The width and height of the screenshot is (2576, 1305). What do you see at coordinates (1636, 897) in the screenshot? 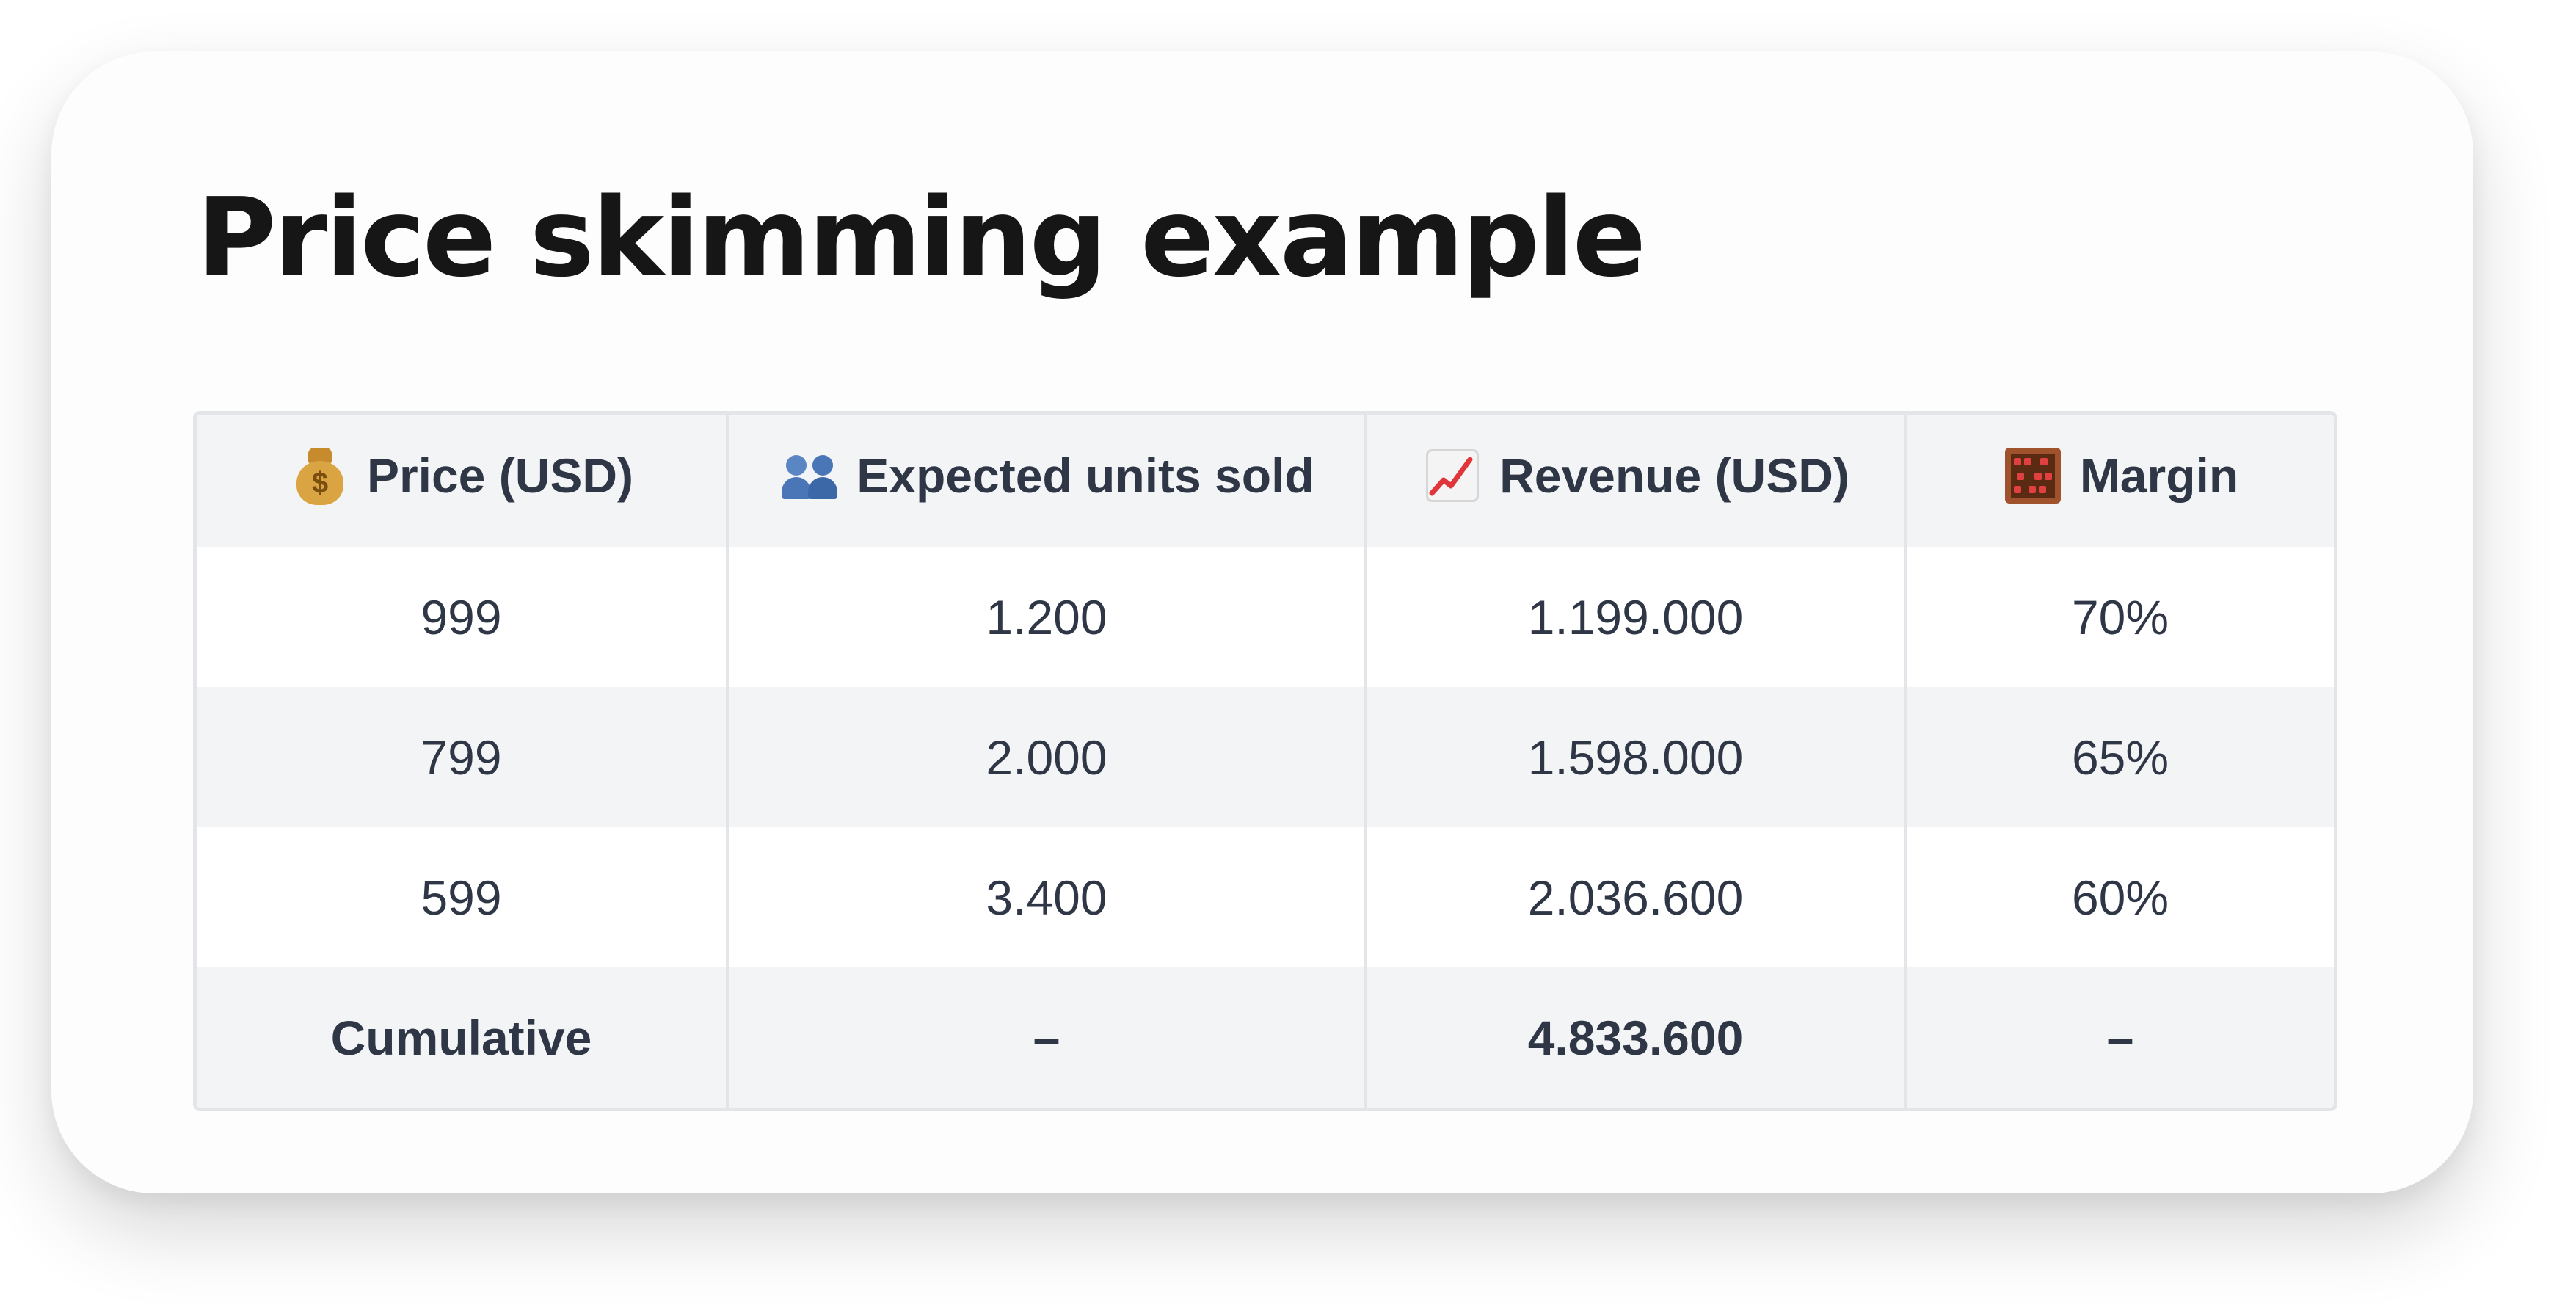
I see `revenue-cell: 2.036.600` at bounding box center [1636, 897].